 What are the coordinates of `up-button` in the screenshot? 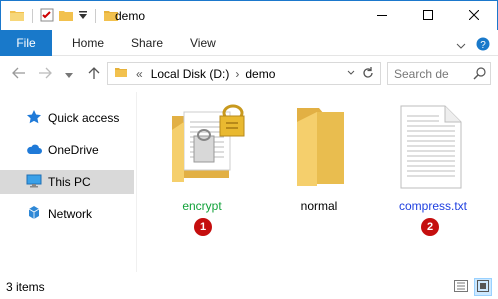 It's located at (94, 74).